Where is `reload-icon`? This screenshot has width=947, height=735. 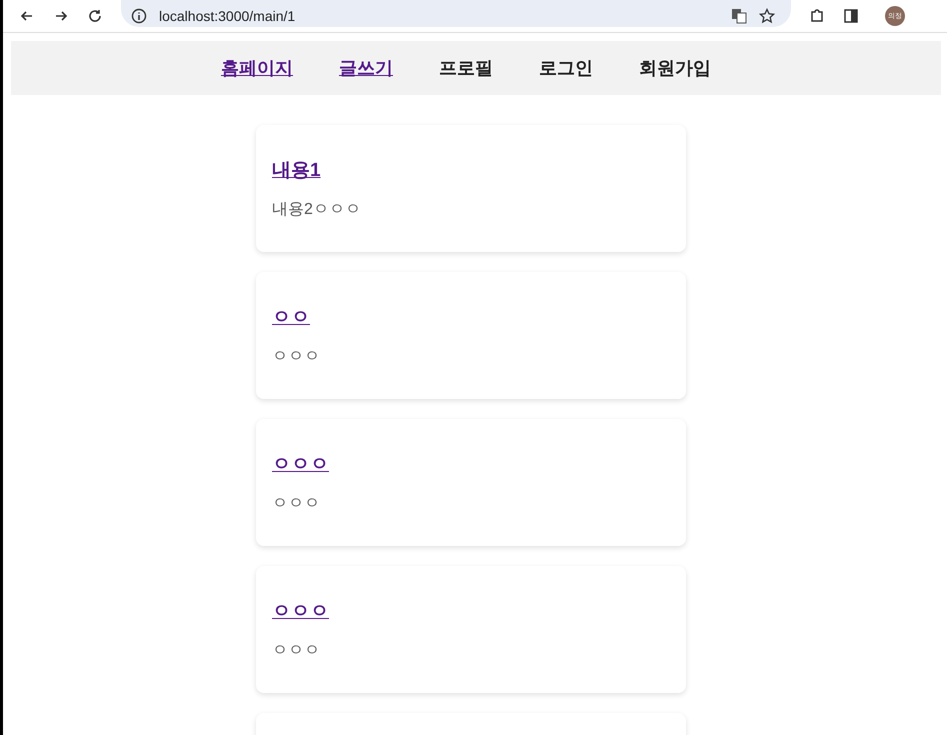 reload-icon is located at coordinates (95, 16).